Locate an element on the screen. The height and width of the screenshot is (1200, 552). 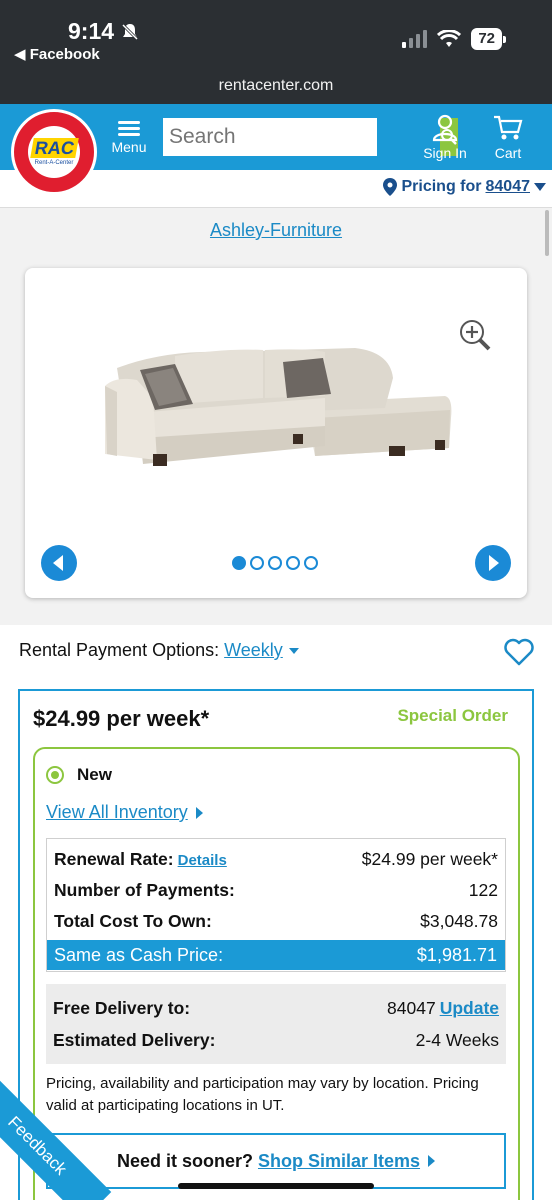
weekly-price: $24.99 per week* is located at coordinates (121, 718).